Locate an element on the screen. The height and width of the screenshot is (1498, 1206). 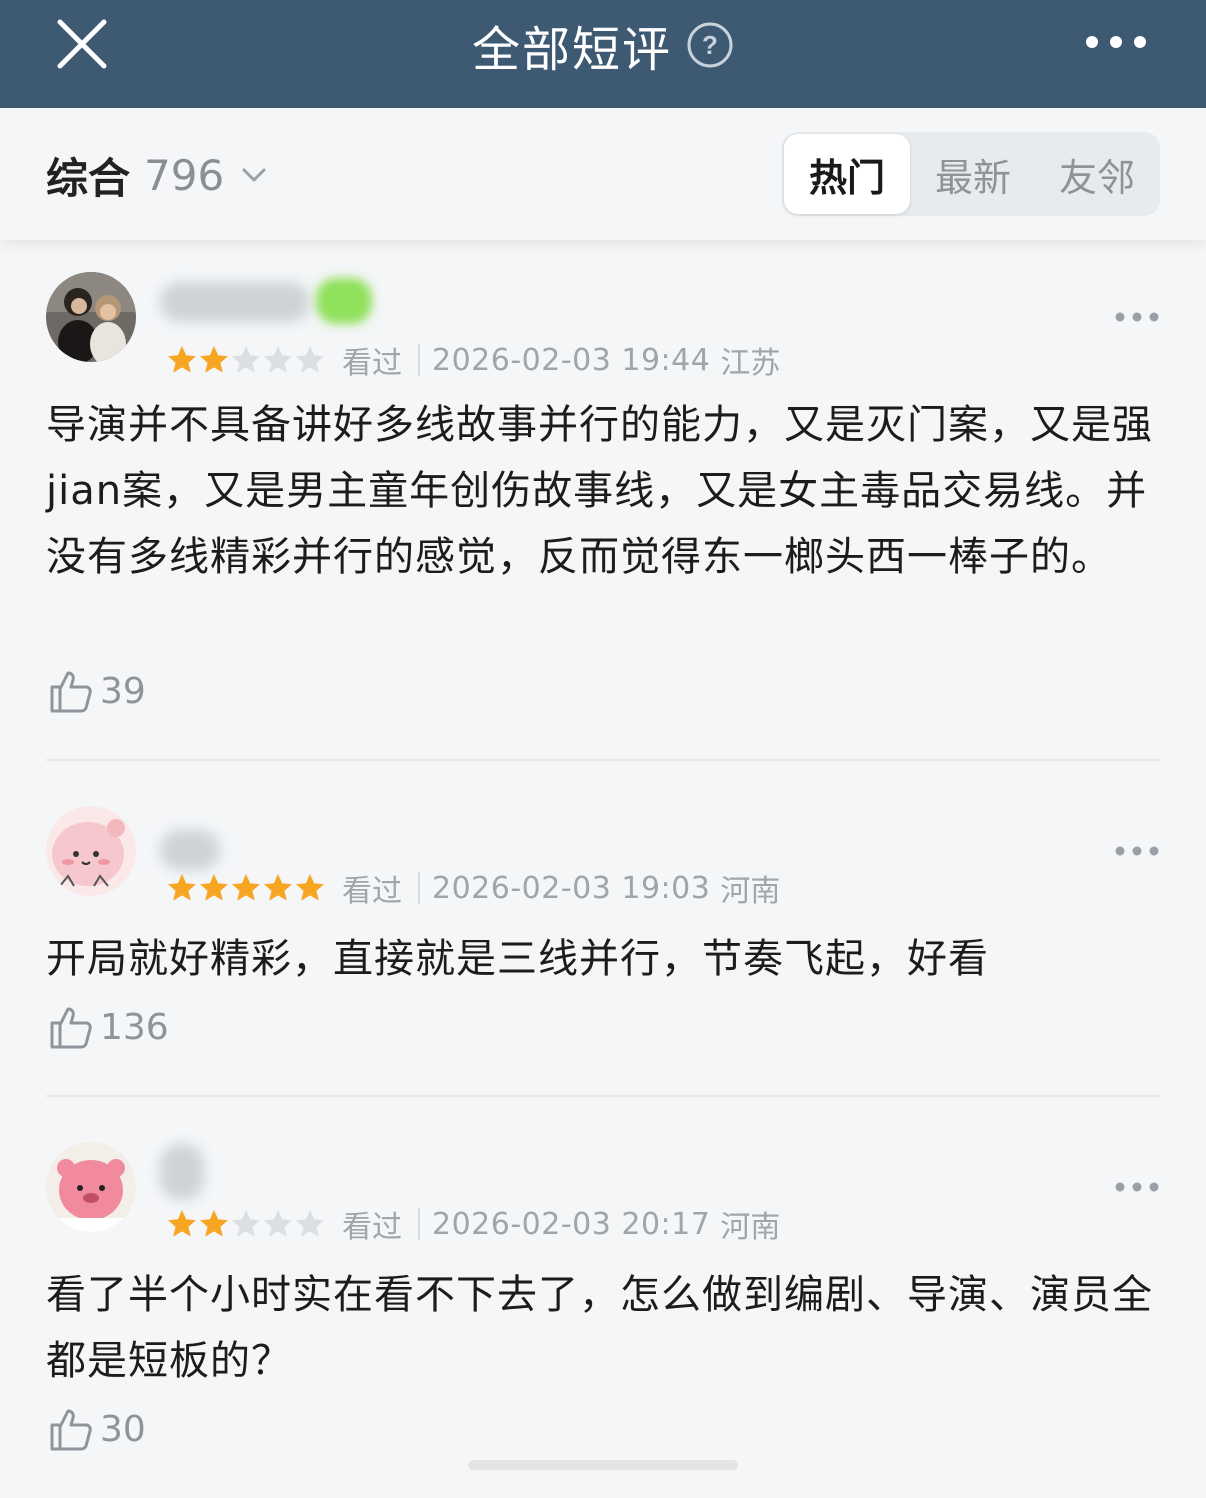
sort-dropdown: 综合 796 is located at coordinates (157, 175).